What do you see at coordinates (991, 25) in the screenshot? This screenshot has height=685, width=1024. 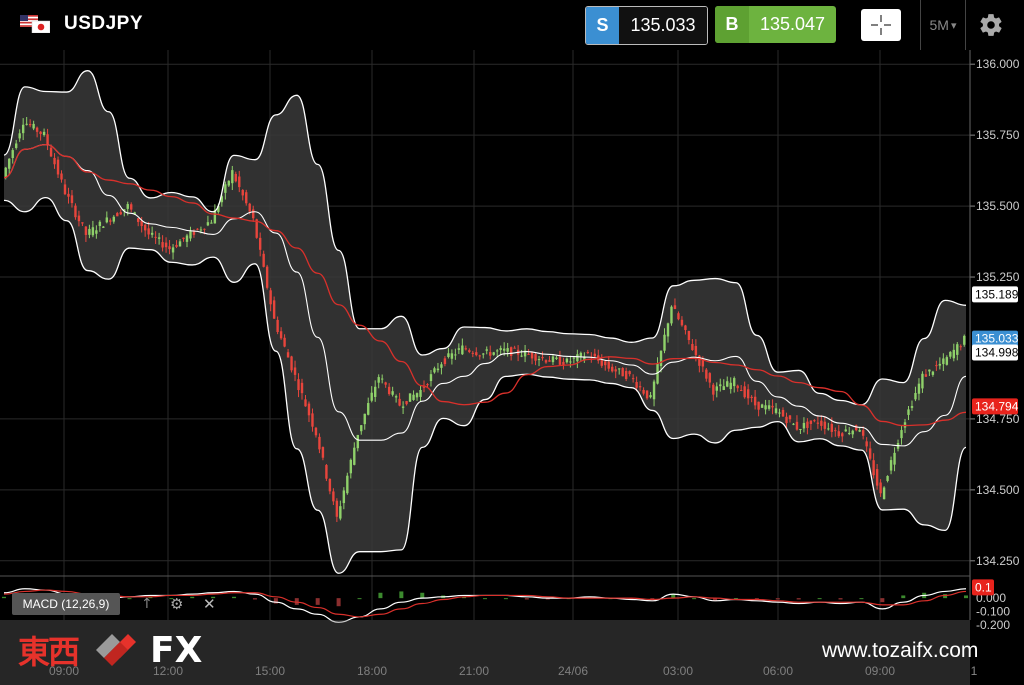 I see `gear-icon` at bounding box center [991, 25].